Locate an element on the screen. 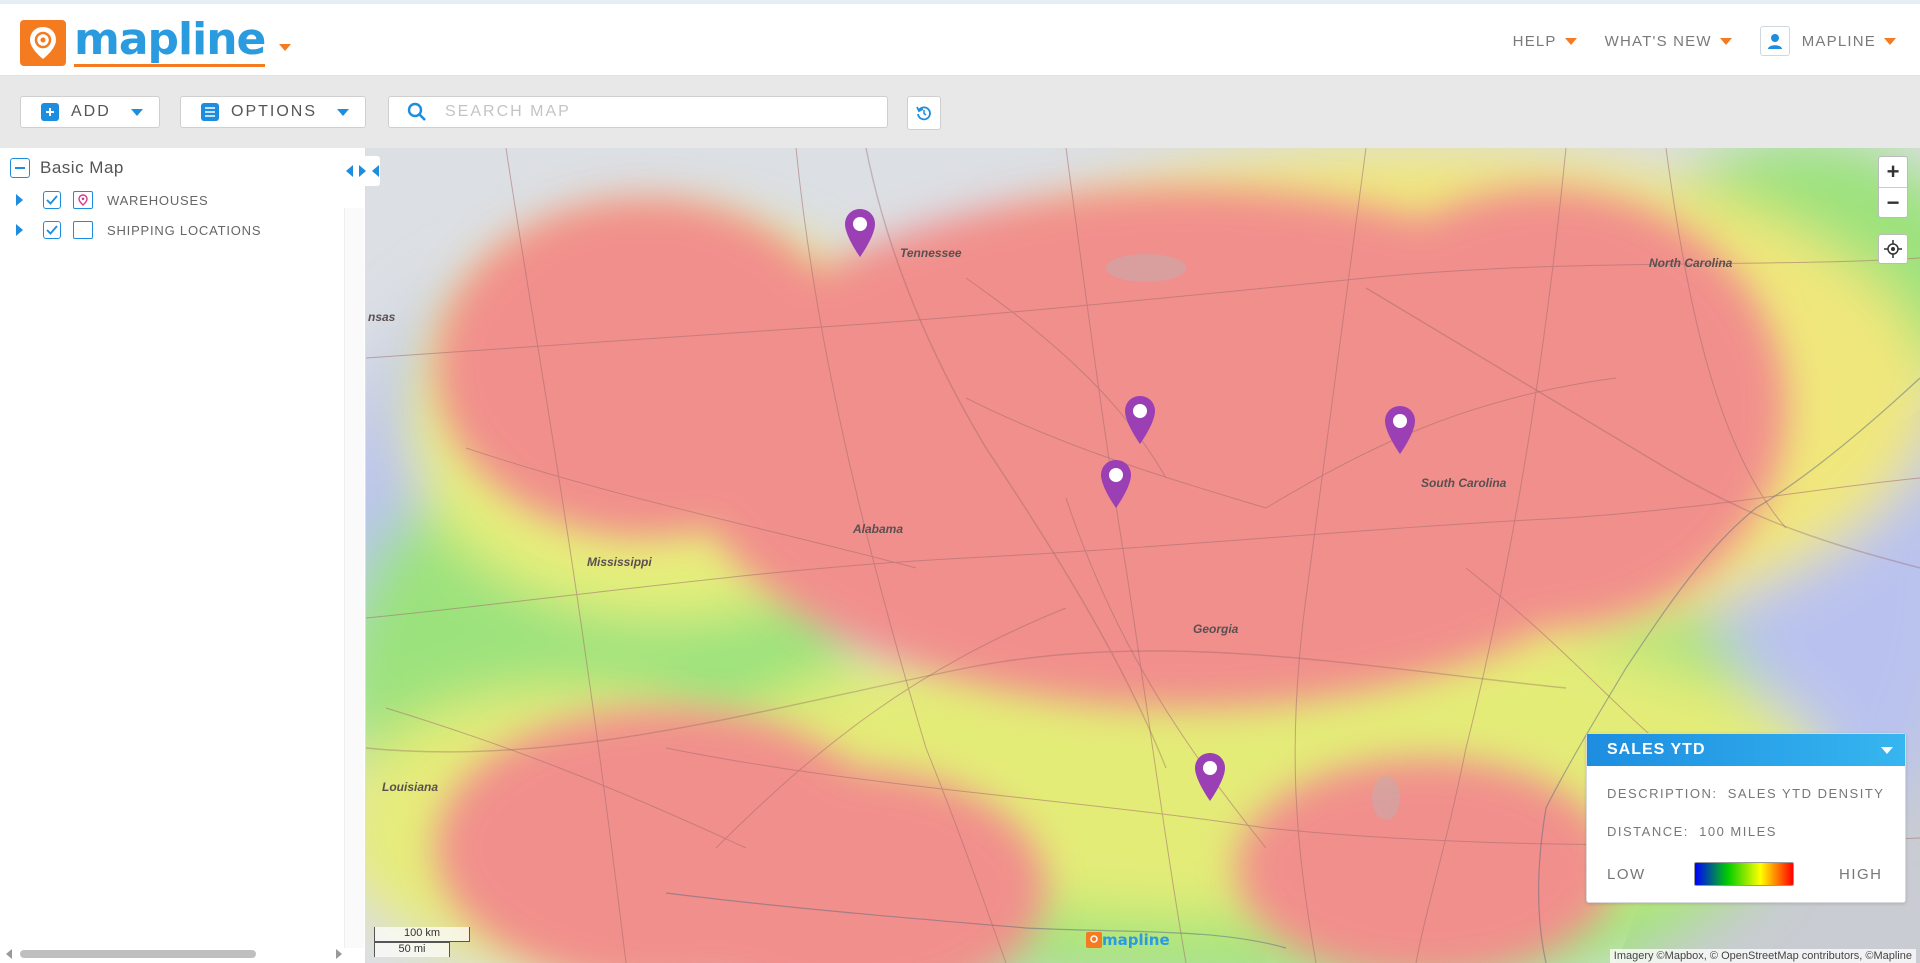 This screenshot has width=1920, height=963. map-watermark-logo: mapline is located at coordinates (1128, 940).